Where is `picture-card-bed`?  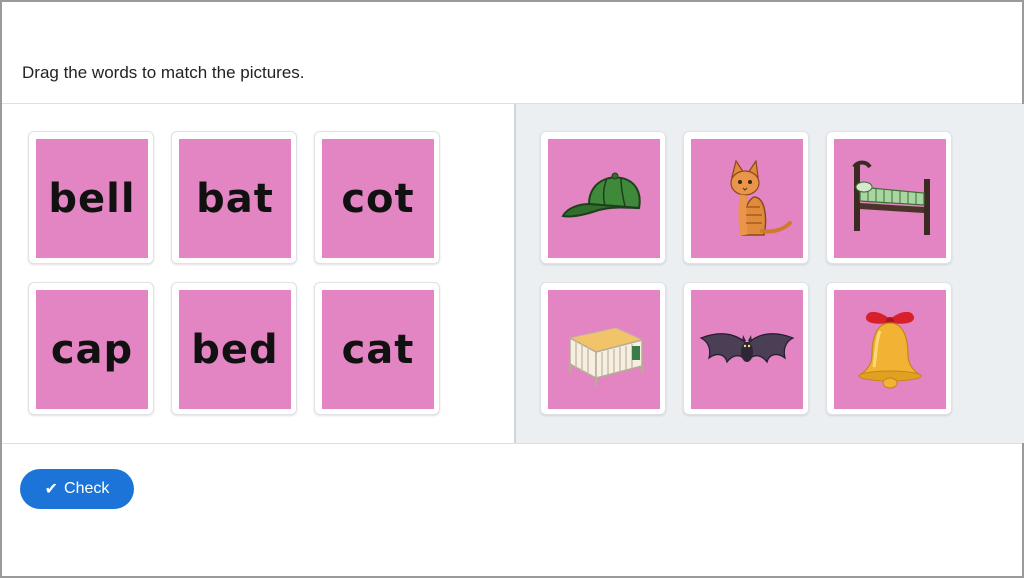
picture-card-bed is located at coordinates (889, 197).